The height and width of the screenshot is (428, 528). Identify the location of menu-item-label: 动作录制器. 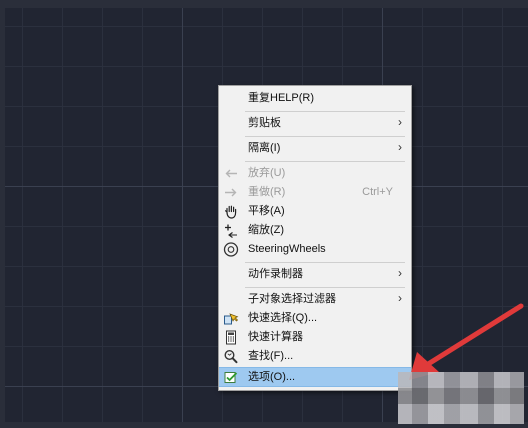
(275, 274).